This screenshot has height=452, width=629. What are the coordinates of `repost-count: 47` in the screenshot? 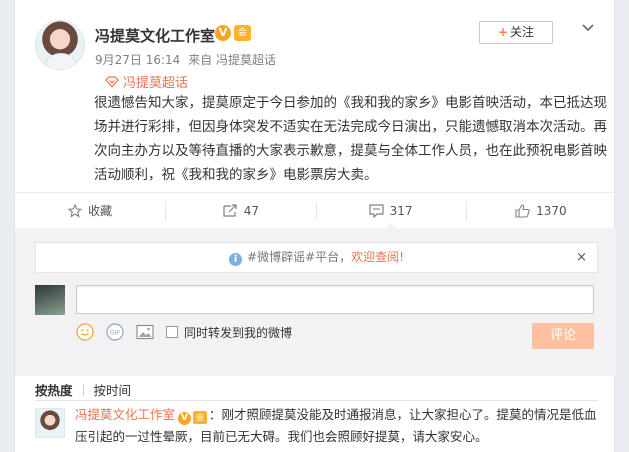 It's located at (251, 210).